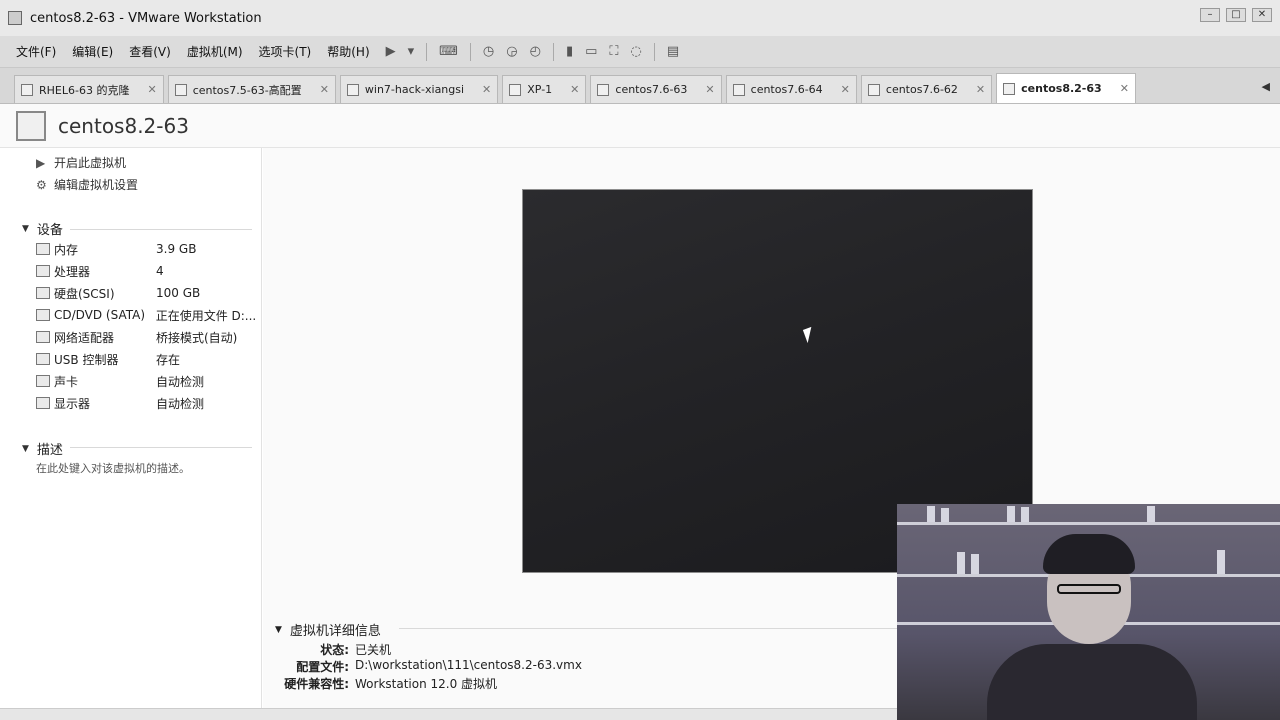 The image size is (1280, 720). Describe the element at coordinates (123, 125) in the screenshot. I see `vm-title: centos8.2-63` at that location.